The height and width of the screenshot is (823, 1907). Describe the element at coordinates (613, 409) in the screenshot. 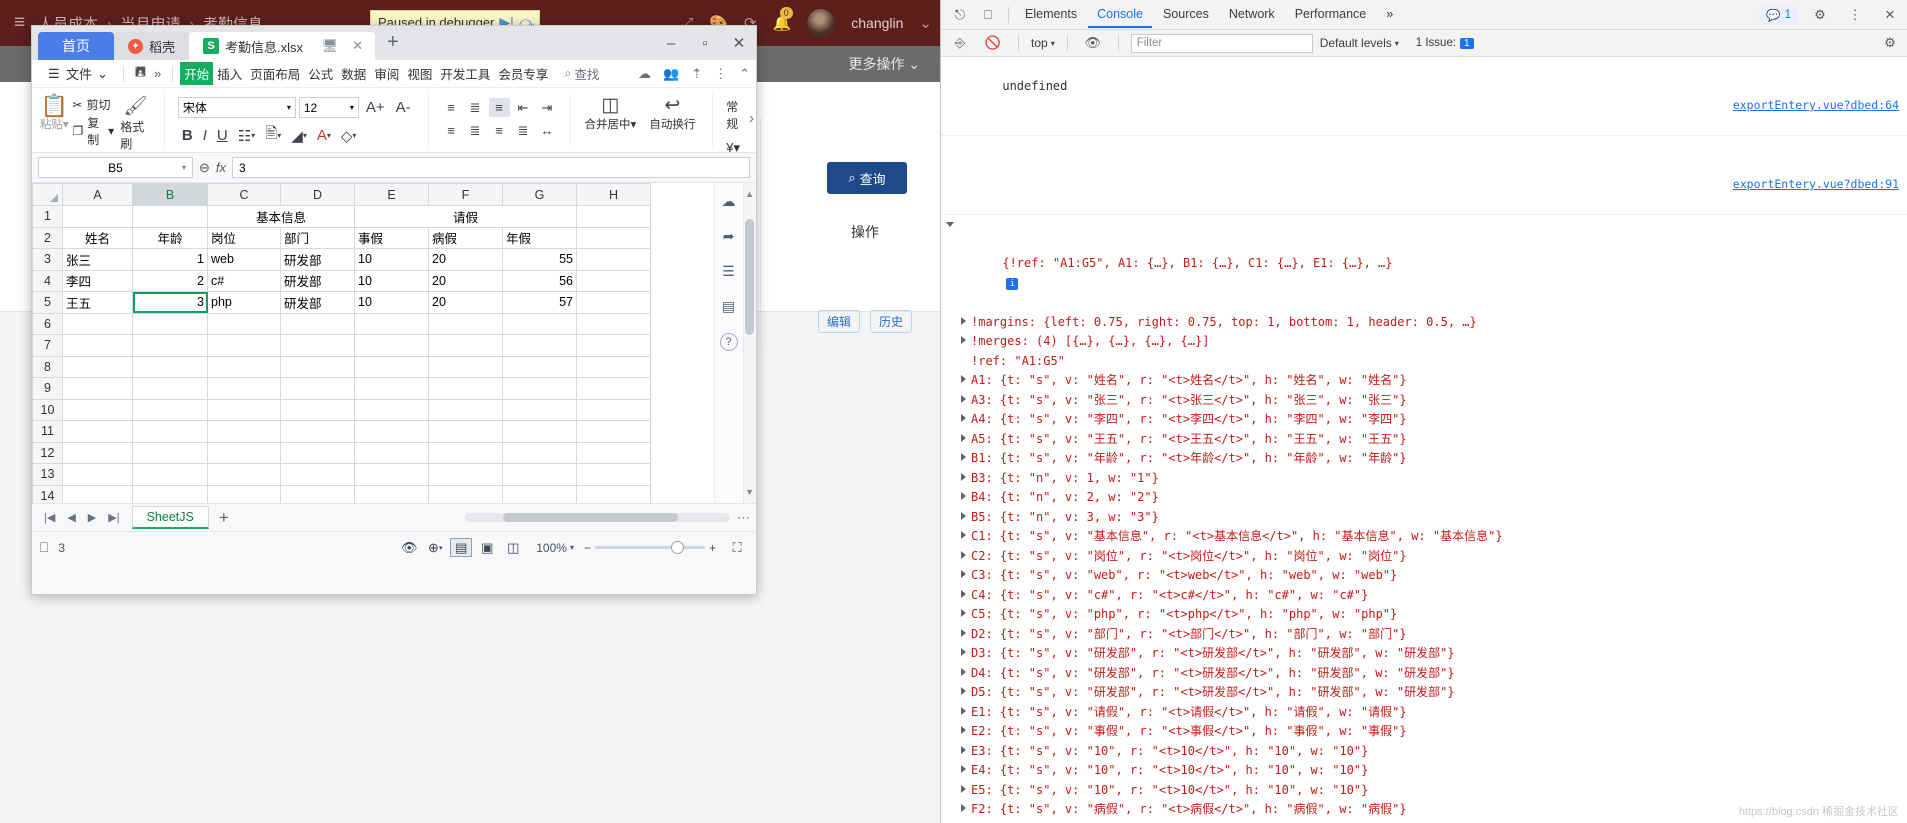

I see `cell-H10` at that location.